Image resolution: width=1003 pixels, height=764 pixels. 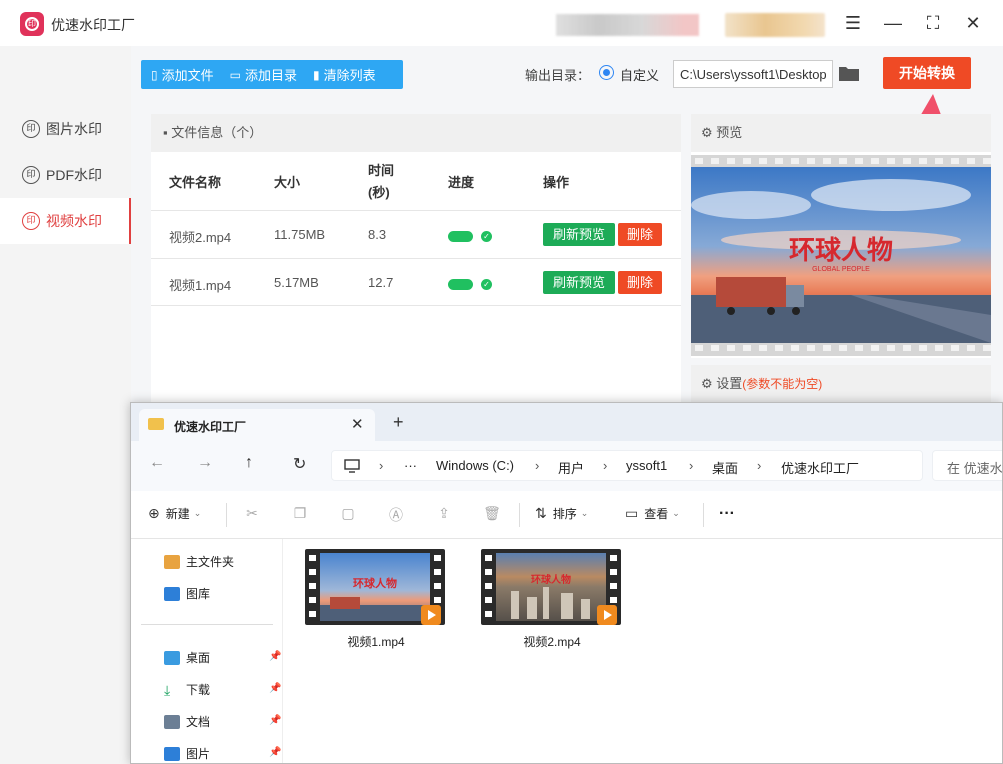 What do you see at coordinates (377, 234) in the screenshot?
I see `file-time: 8.3` at bounding box center [377, 234].